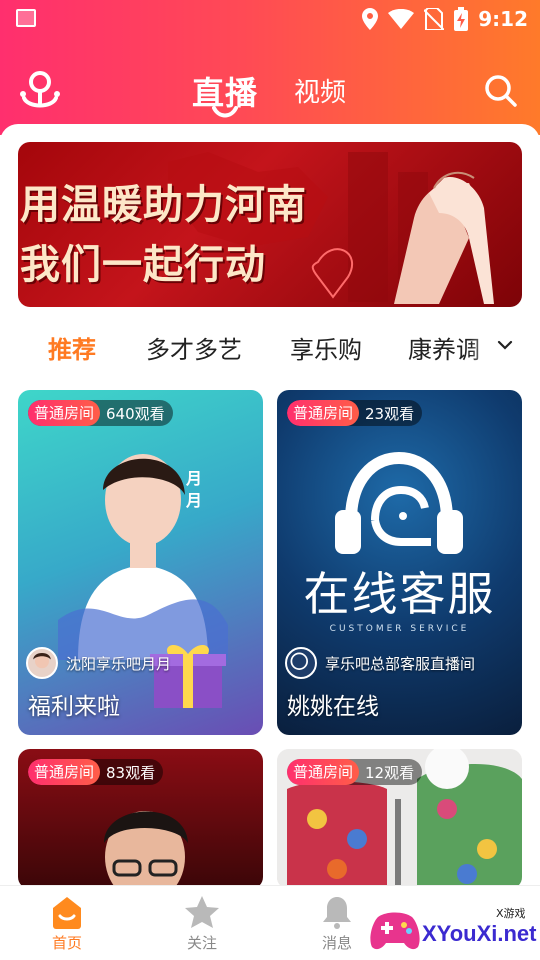  Describe the element at coordinates (42, 660) in the screenshot. I see `avatar-face-icon` at that location.